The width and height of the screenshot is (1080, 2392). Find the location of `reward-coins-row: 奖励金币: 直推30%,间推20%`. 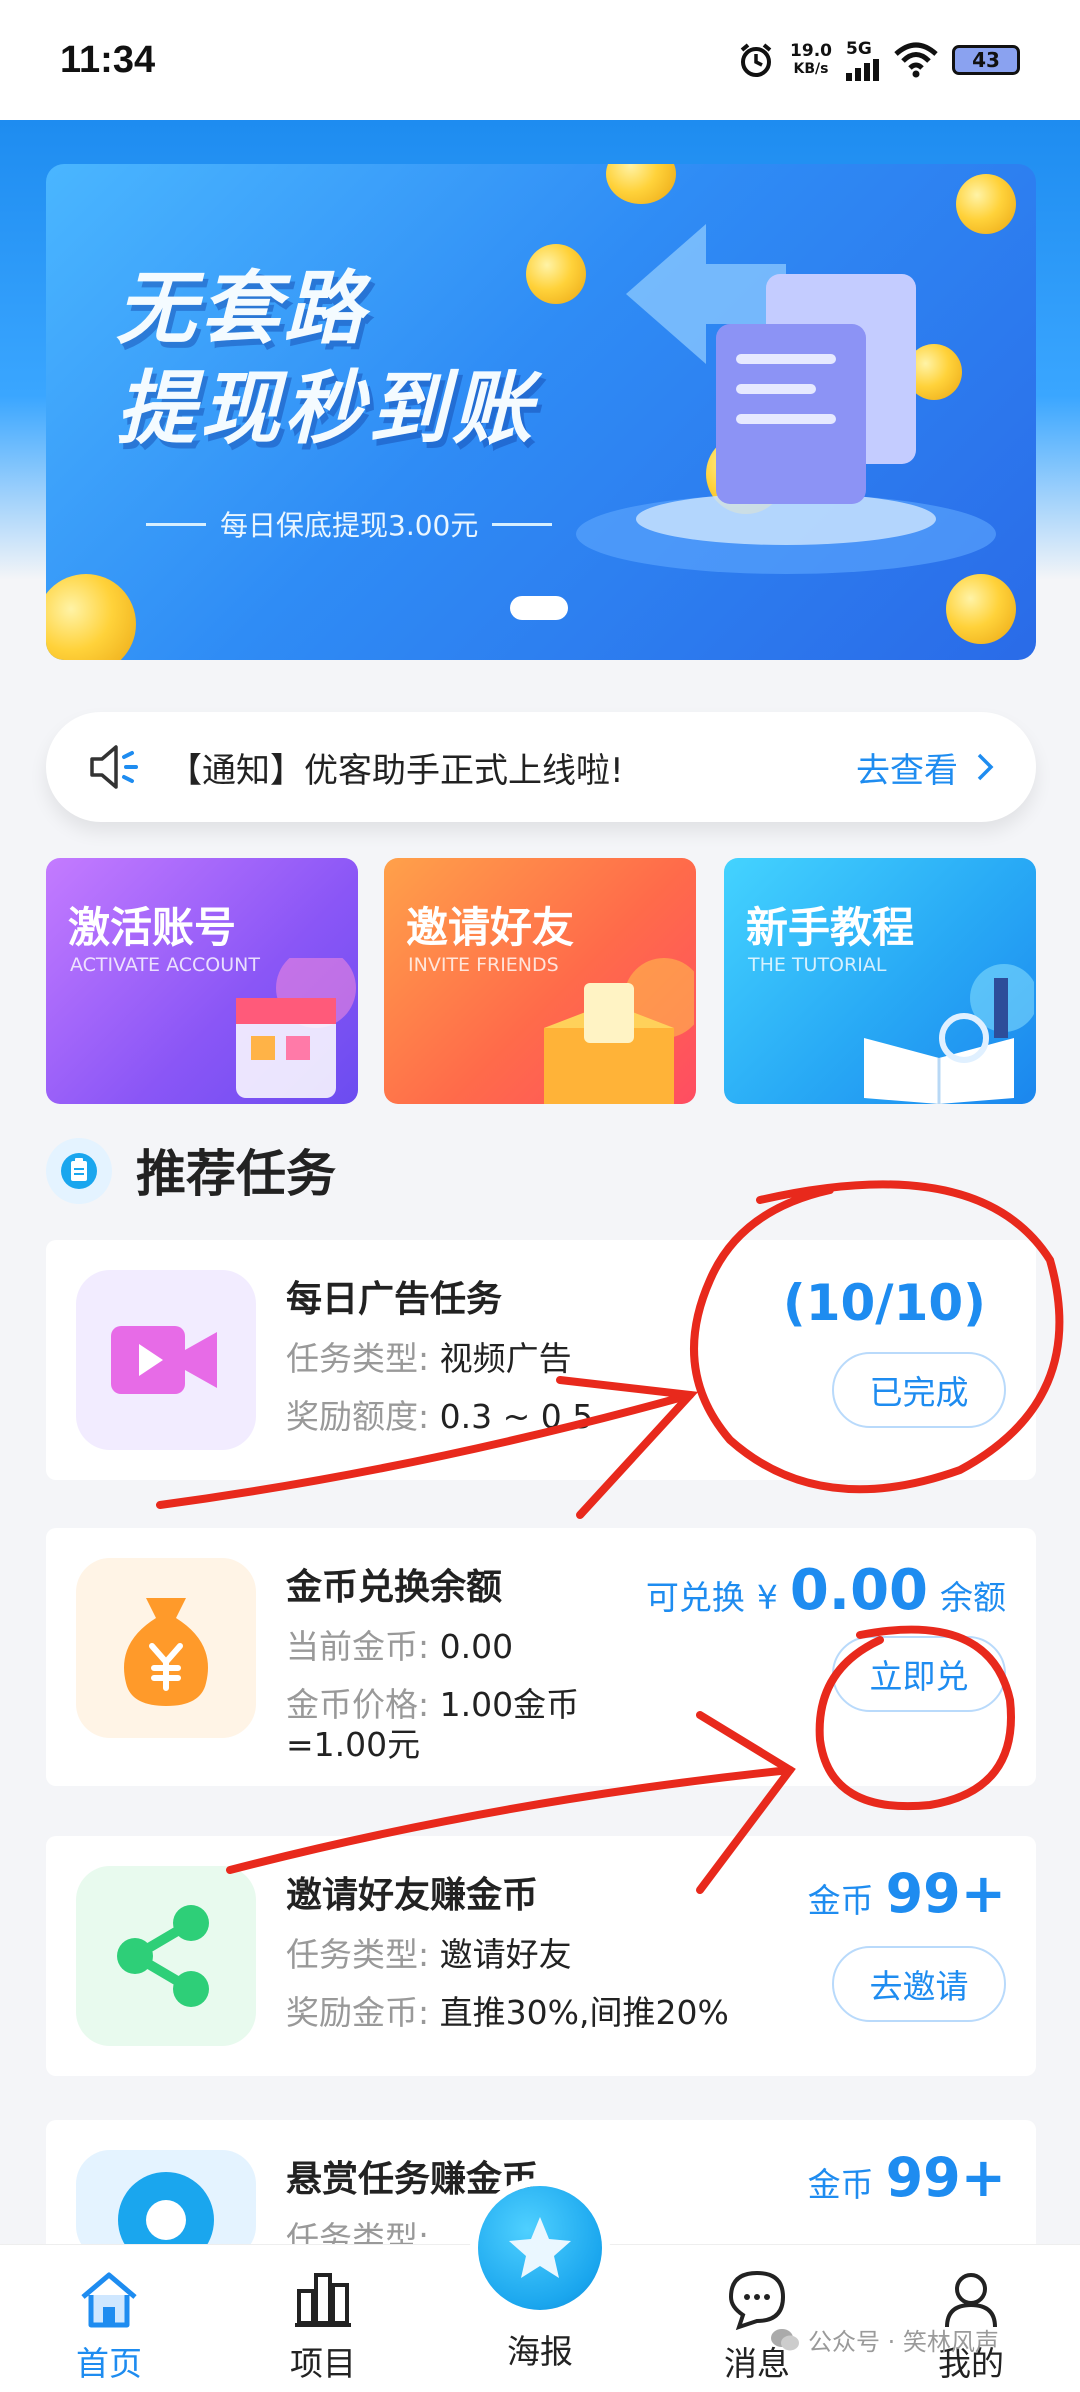

reward-coins-row: 奖励金币: 直推30%,间推20% is located at coordinates (507, 2010).